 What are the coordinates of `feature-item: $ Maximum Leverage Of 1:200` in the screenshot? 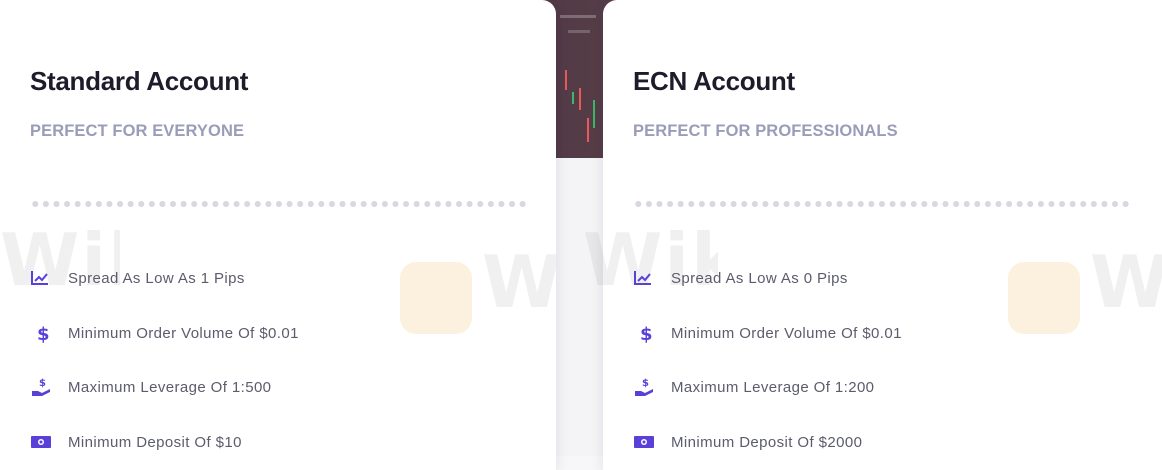 It's located at (753, 387).